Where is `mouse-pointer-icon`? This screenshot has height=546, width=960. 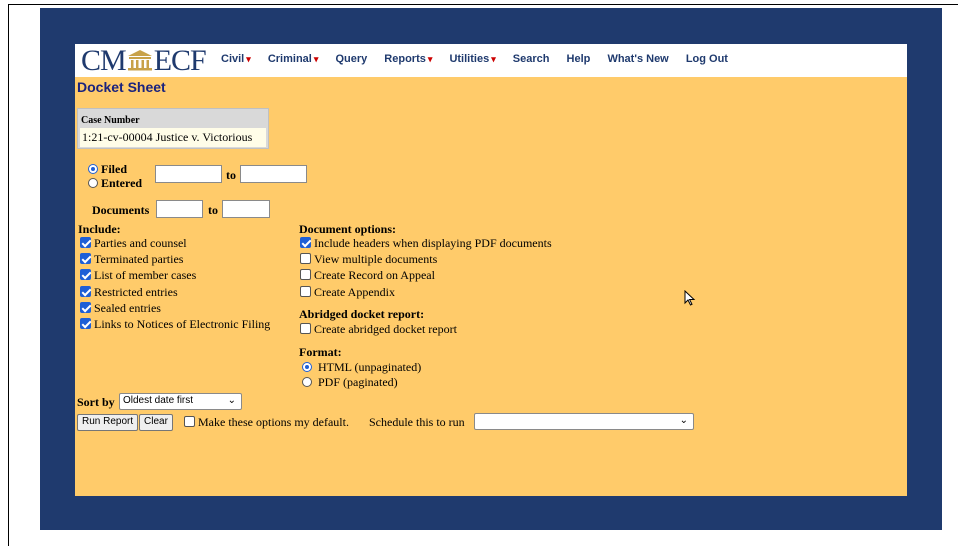
mouse-pointer-icon is located at coordinates (690, 298).